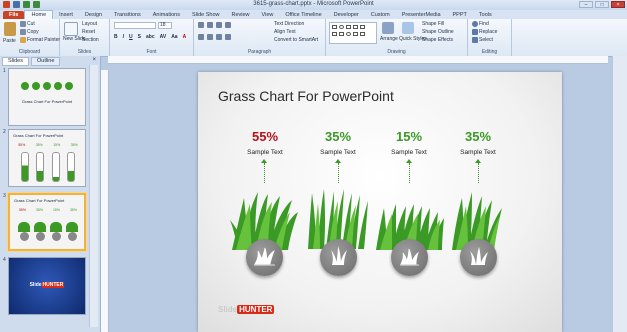 This screenshot has height=332, width=627. I want to click on reset-button: Reset, so click(88, 32).